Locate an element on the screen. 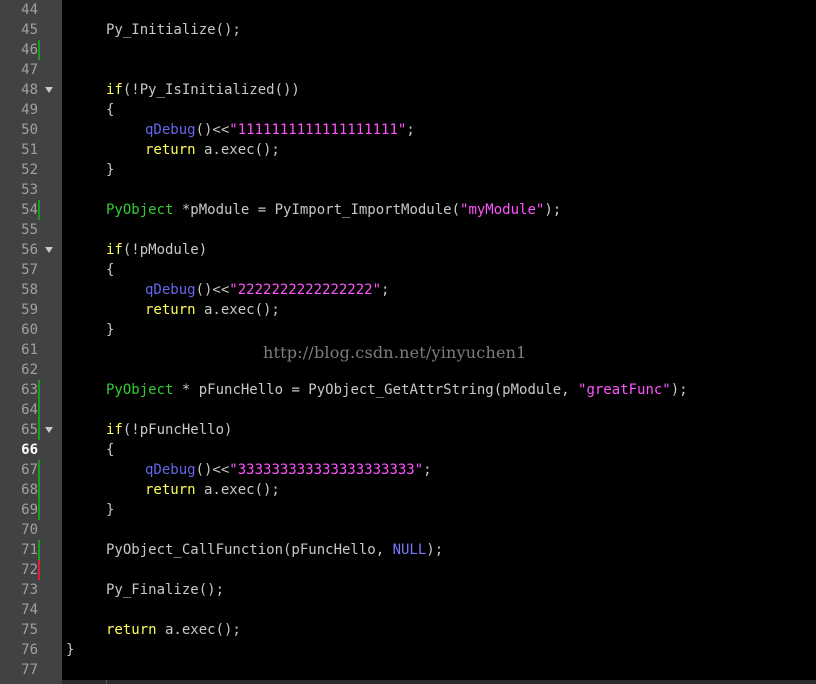 The width and height of the screenshot is (816, 684). code-text: PyObject_CallFunction(pFuncHello, NULL); is located at coordinates (274, 550).